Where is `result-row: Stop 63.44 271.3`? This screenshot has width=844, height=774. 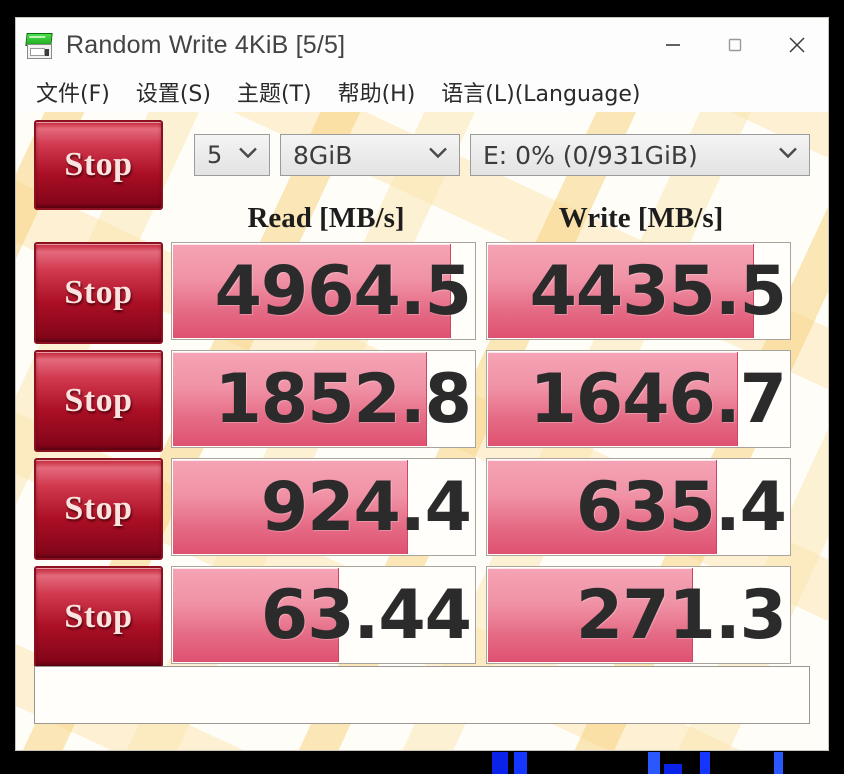
result-row: Stop 63.44 271.3 is located at coordinates (422, 617).